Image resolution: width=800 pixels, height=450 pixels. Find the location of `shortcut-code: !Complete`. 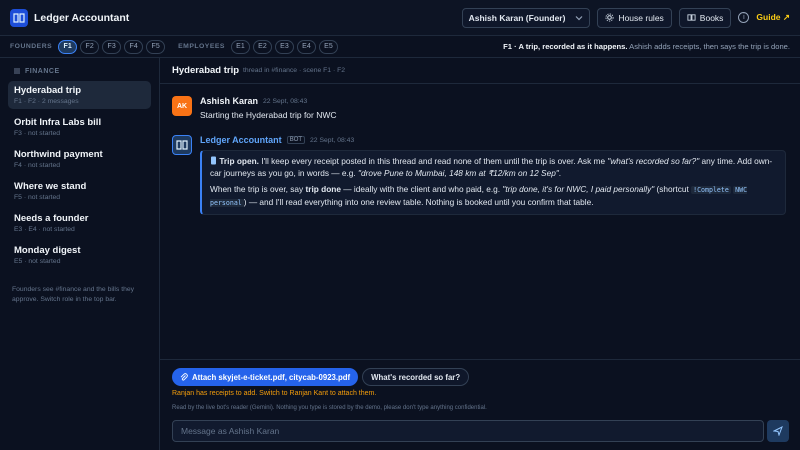

shortcut-code: !Complete is located at coordinates (711, 190).